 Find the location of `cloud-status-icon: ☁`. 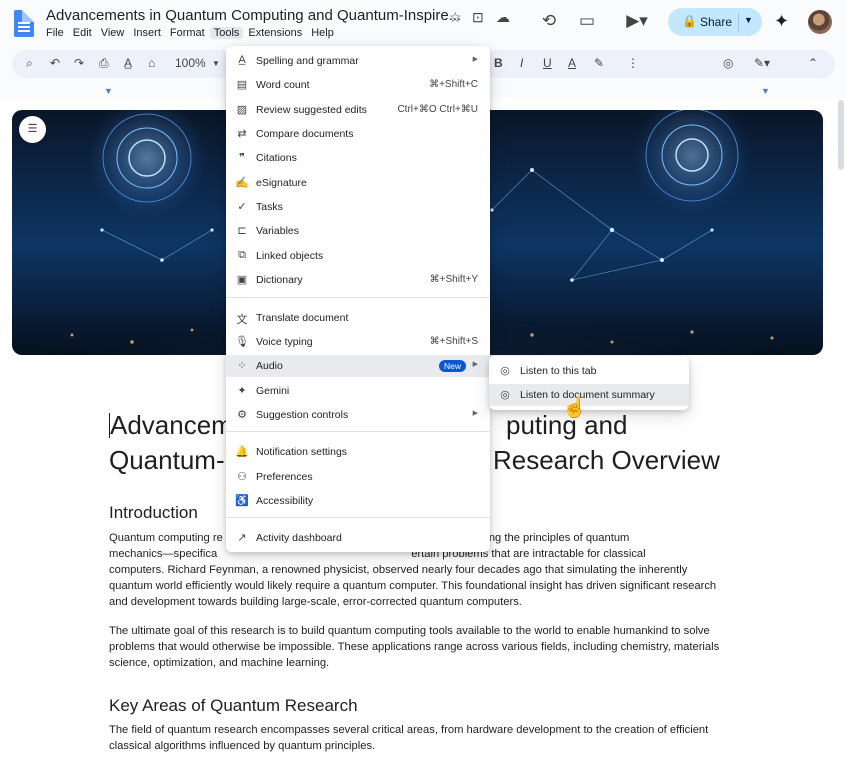

cloud-status-icon: ☁ is located at coordinates (503, 17).